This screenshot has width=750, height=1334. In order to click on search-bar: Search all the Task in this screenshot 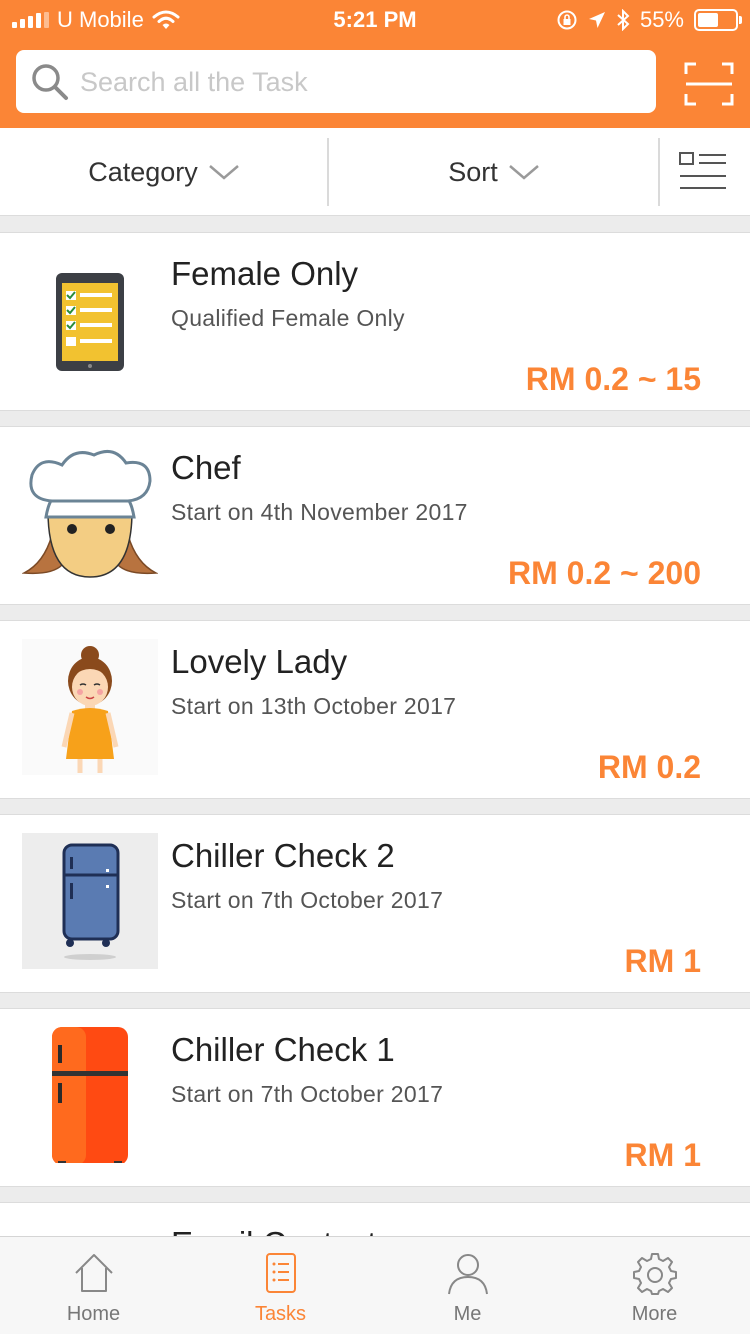, I will do `click(336, 81)`.